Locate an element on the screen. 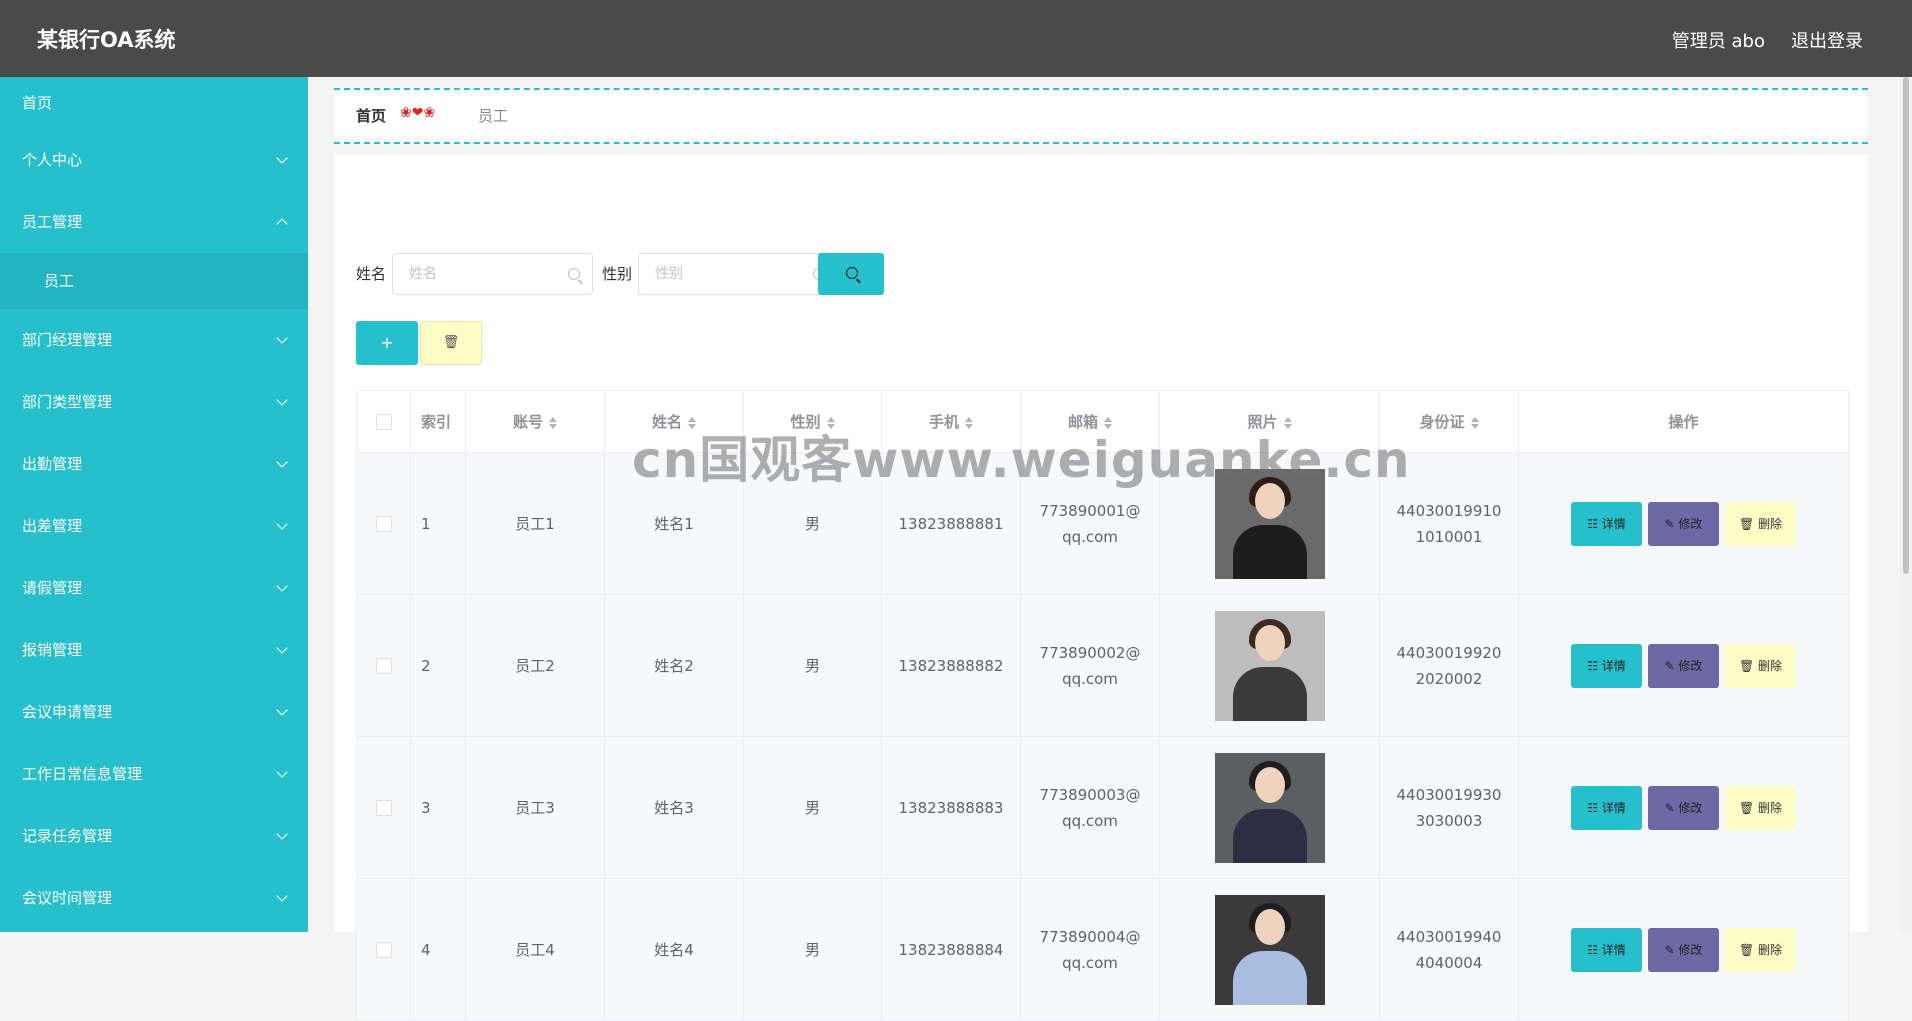 Image resolution: width=1912 pixels, height=1021 pixels. column-header-label: 操作 is located at coordinates (1683, 422).